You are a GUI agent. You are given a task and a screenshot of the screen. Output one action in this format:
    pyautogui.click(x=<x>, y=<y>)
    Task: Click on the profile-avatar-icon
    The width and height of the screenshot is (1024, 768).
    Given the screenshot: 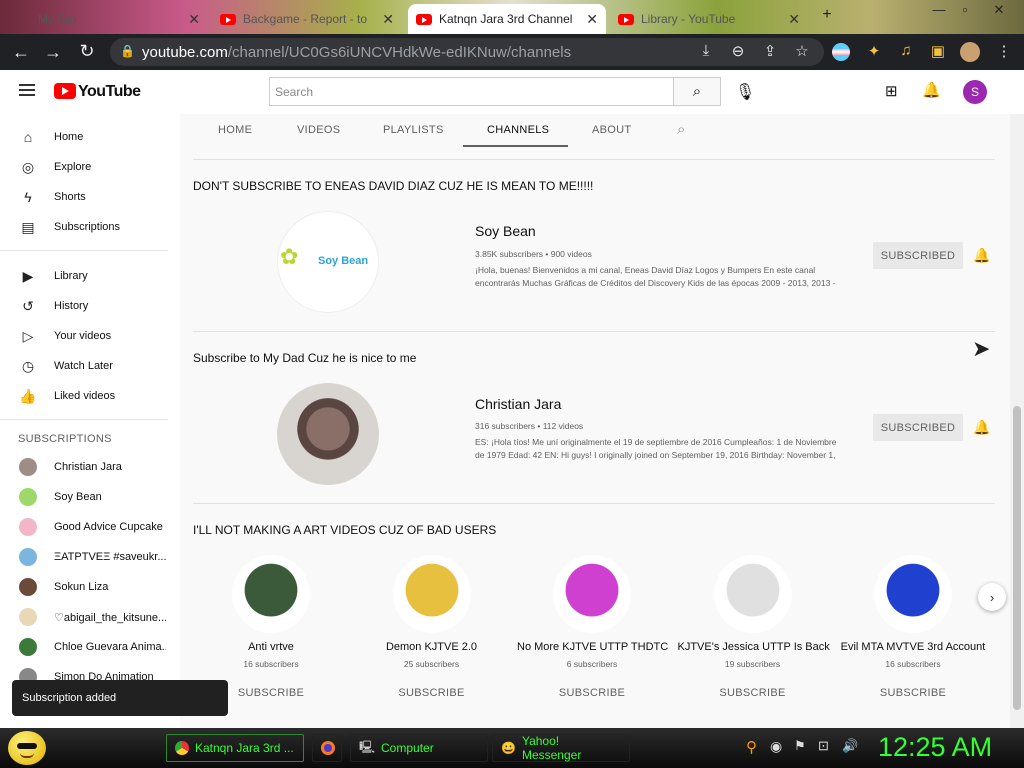 What is the action you would take?
    pyautogui.click(x=970, y=52)
    